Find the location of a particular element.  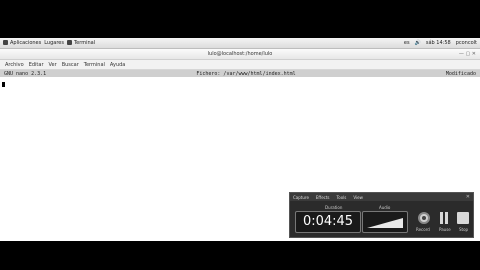

menu-editar: Editar is located at coordinates (36, 65).